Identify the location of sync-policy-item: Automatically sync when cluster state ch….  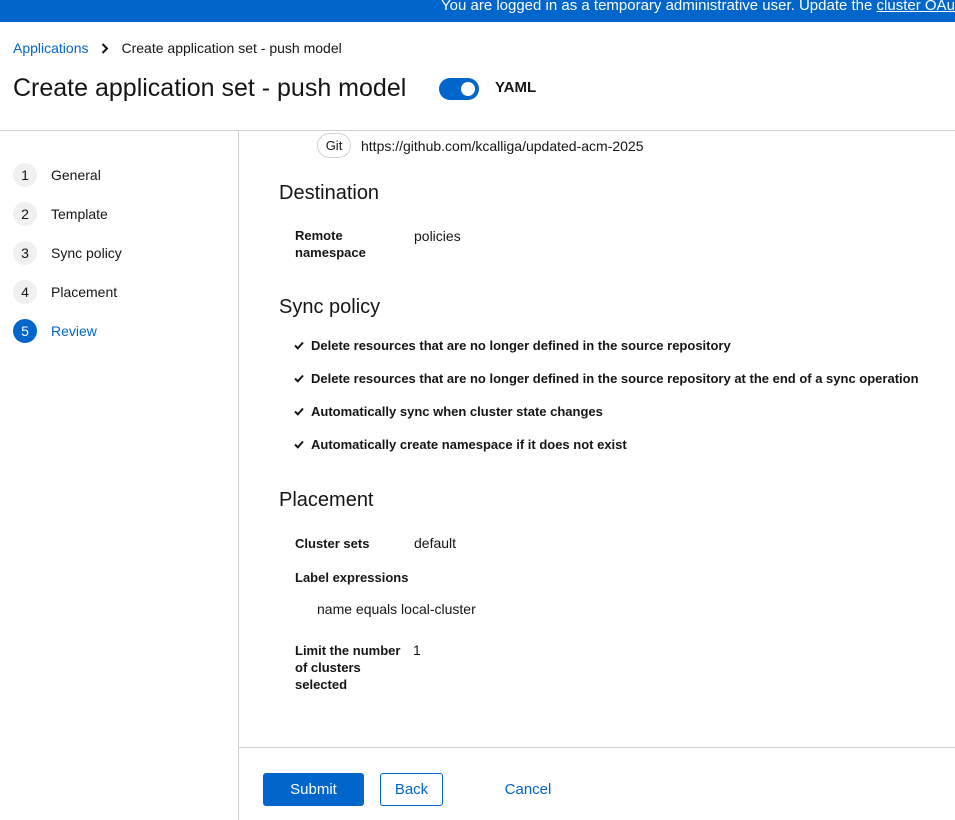
(448, 411).